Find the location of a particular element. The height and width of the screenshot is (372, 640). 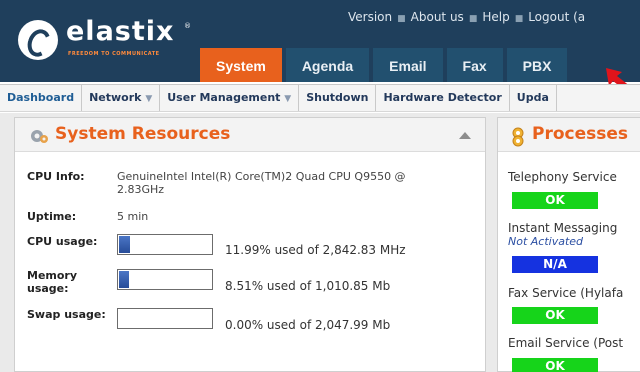

logout-link: Logout (a is located at coordinates (556, 17).